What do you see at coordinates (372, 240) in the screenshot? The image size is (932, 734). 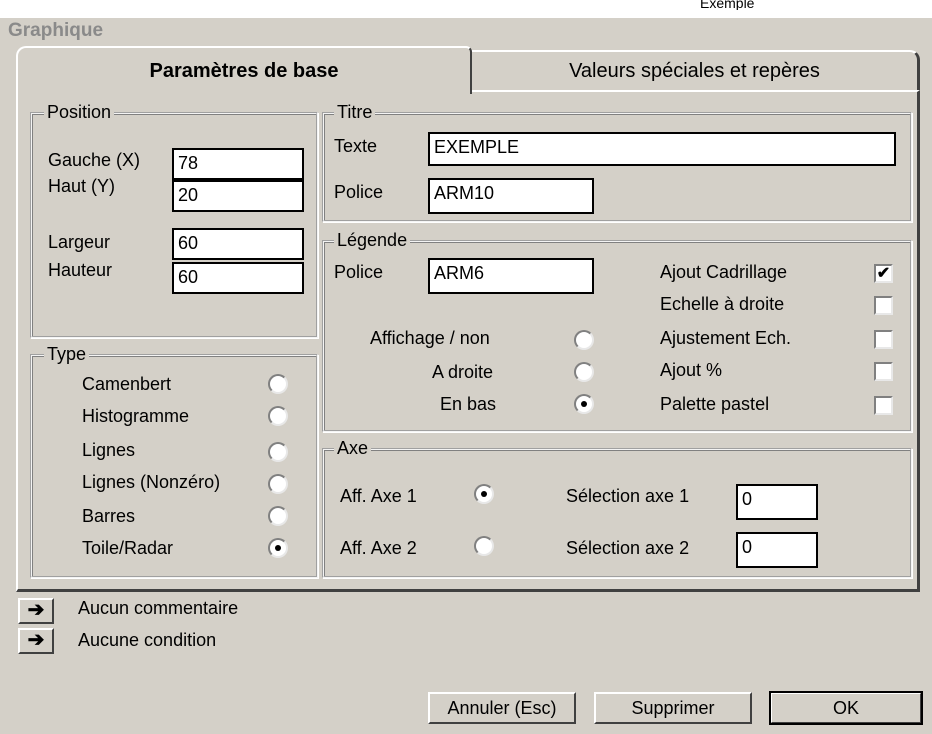 I see `legende-legend: Légende` at bounding box center [372, 240].